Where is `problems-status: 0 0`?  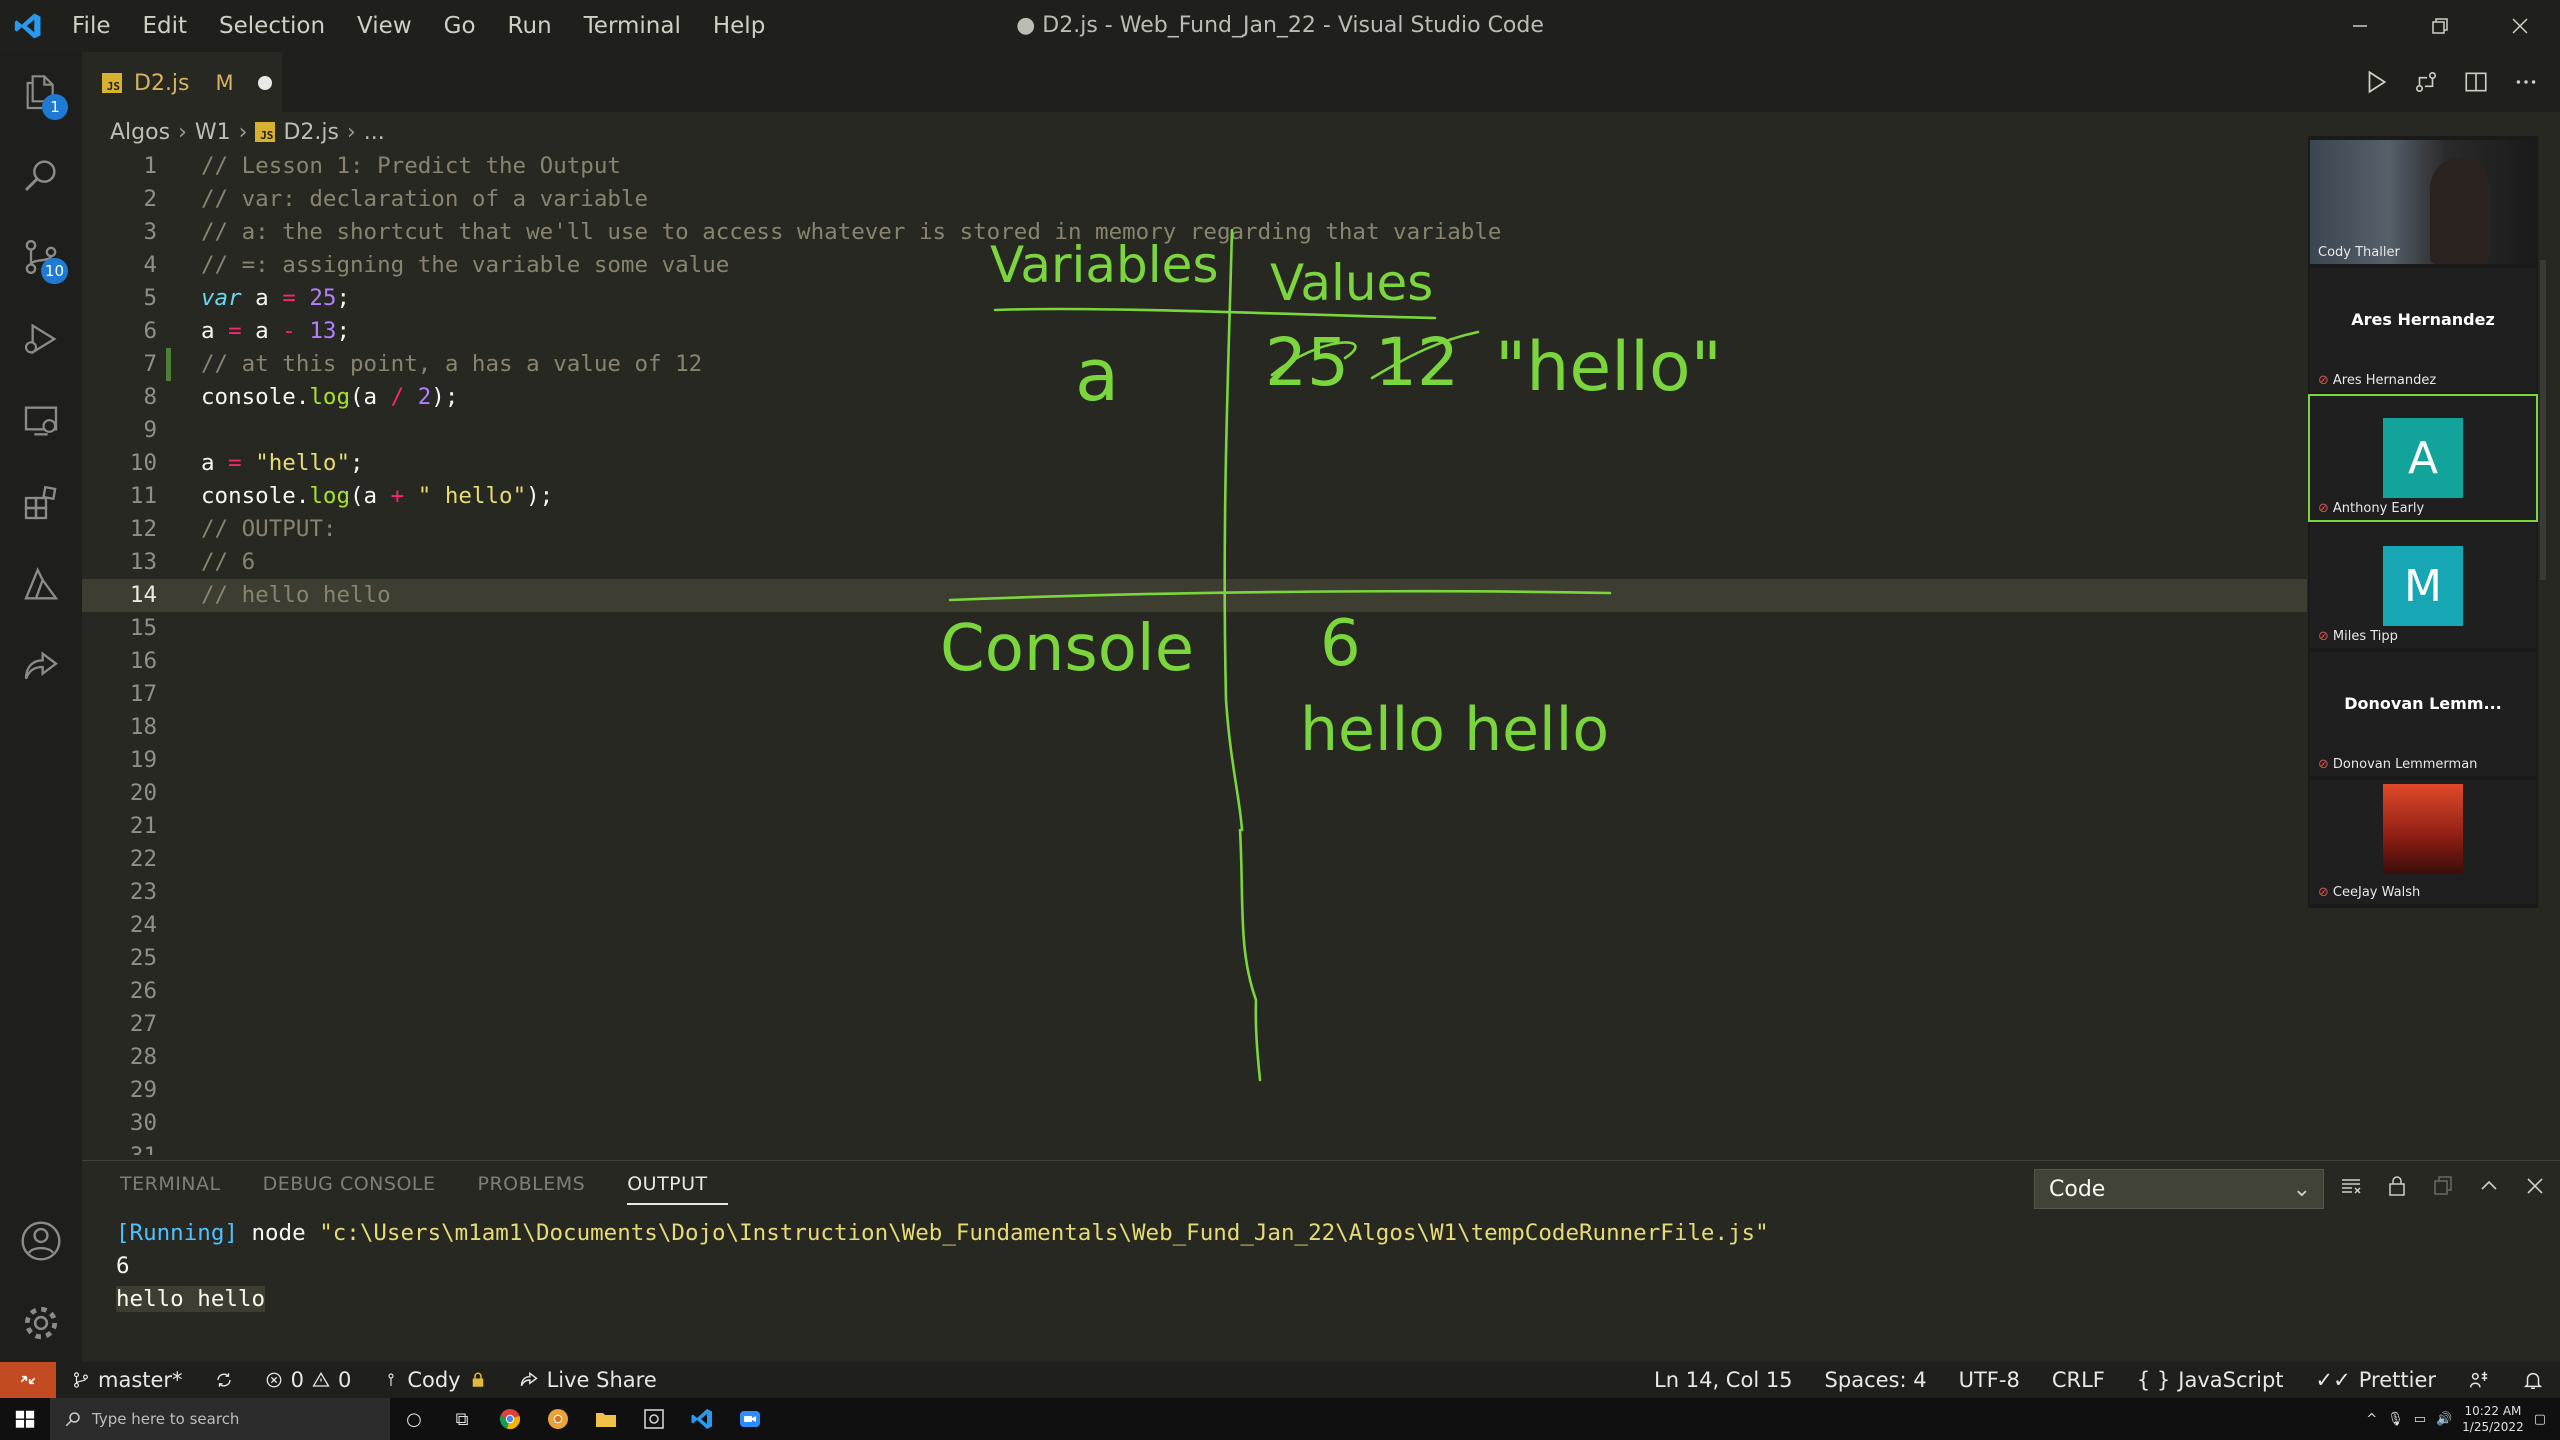
problems-status: 0 0 is located at coordinates (308, 1380).